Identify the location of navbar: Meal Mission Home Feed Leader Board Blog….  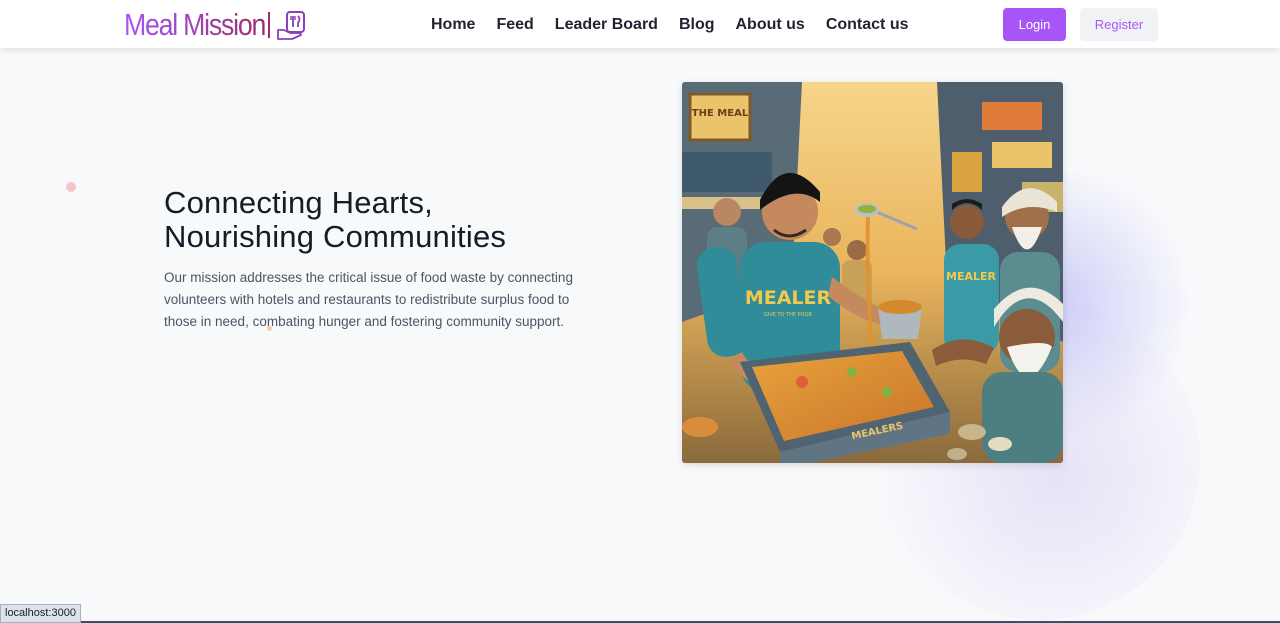
(640, 24).